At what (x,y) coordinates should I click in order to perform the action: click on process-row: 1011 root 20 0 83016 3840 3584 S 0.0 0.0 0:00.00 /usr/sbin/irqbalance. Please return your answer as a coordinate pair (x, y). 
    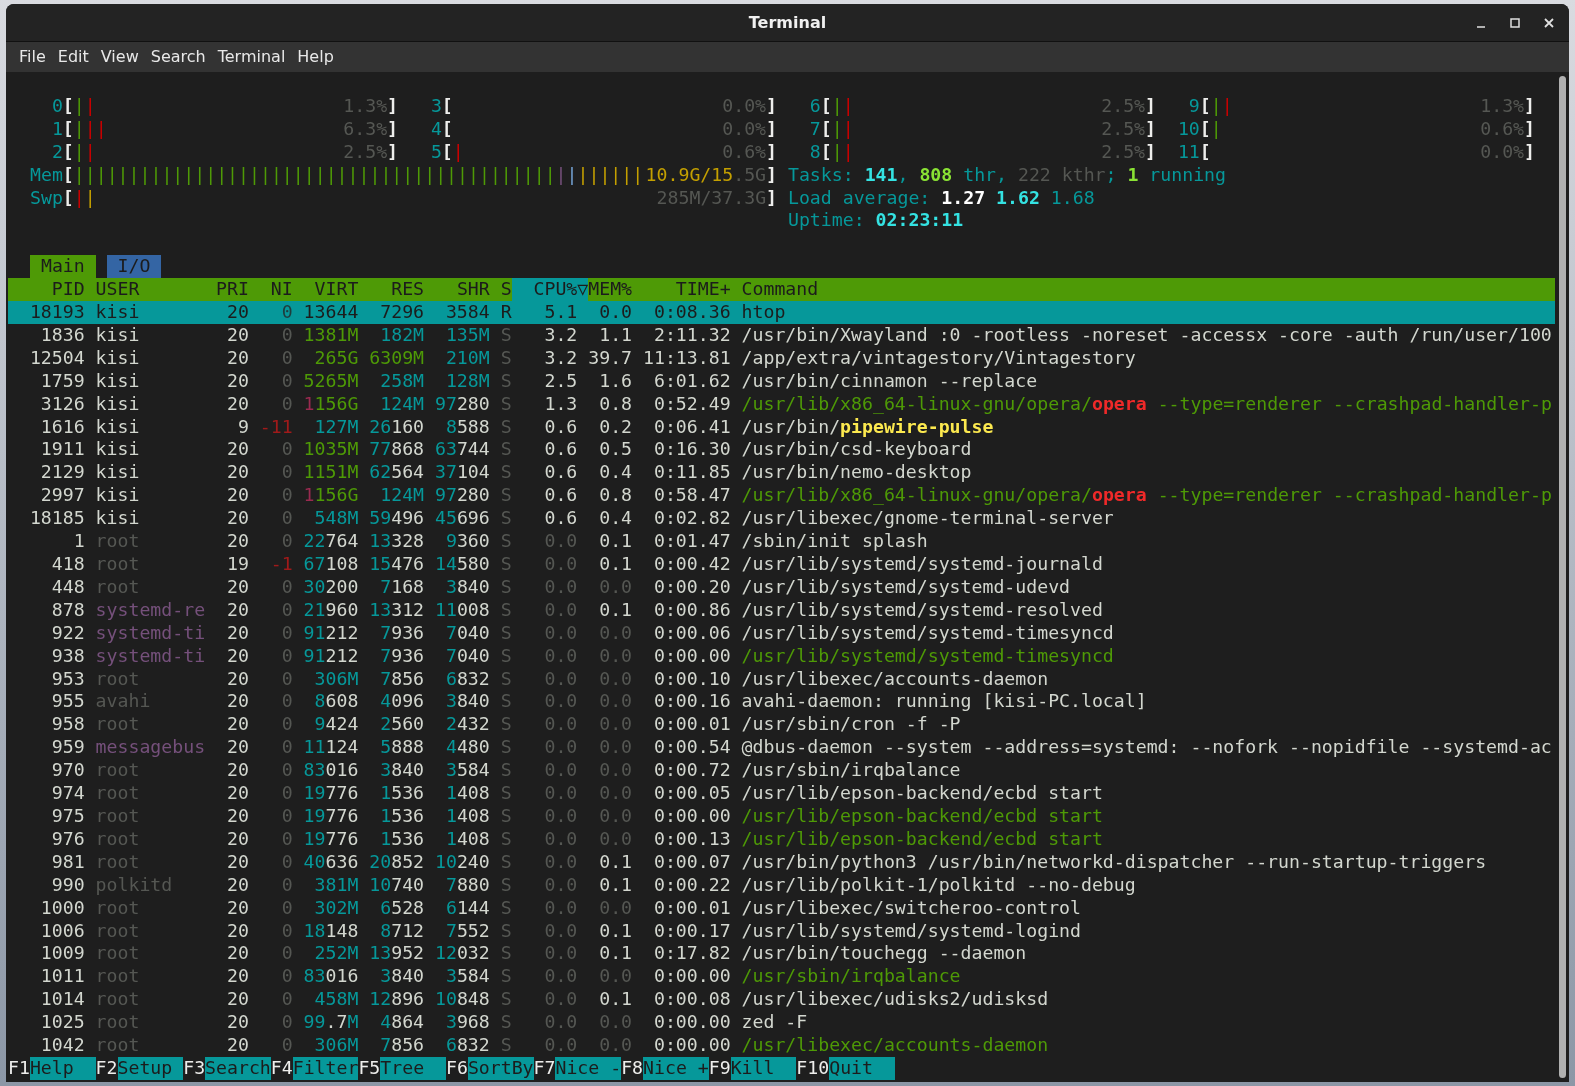
    Looking at the image, I should click on (781, 977).